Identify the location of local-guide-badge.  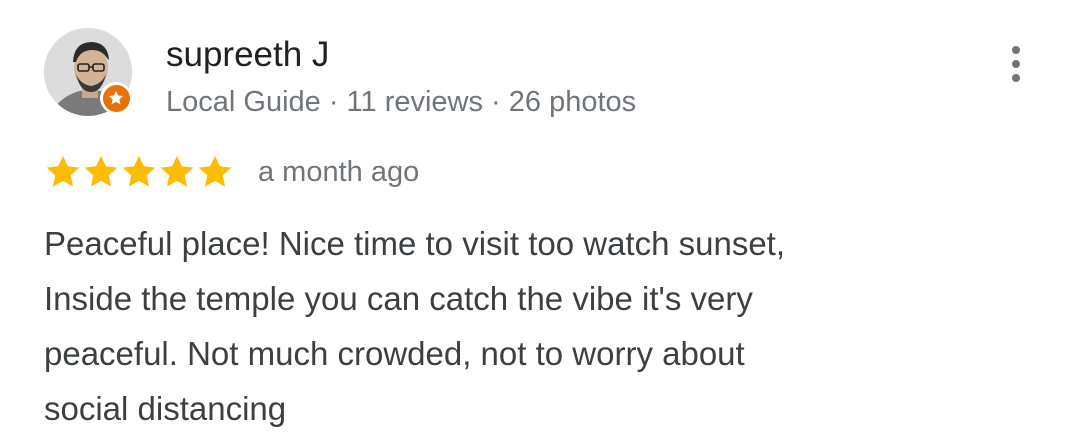
(116, 98).